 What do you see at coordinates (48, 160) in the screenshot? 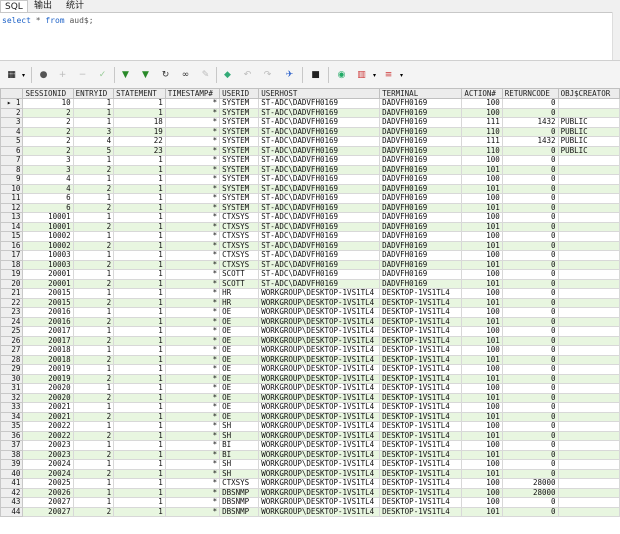
I see `table-cell: 3` at bounding box center [48, 160].